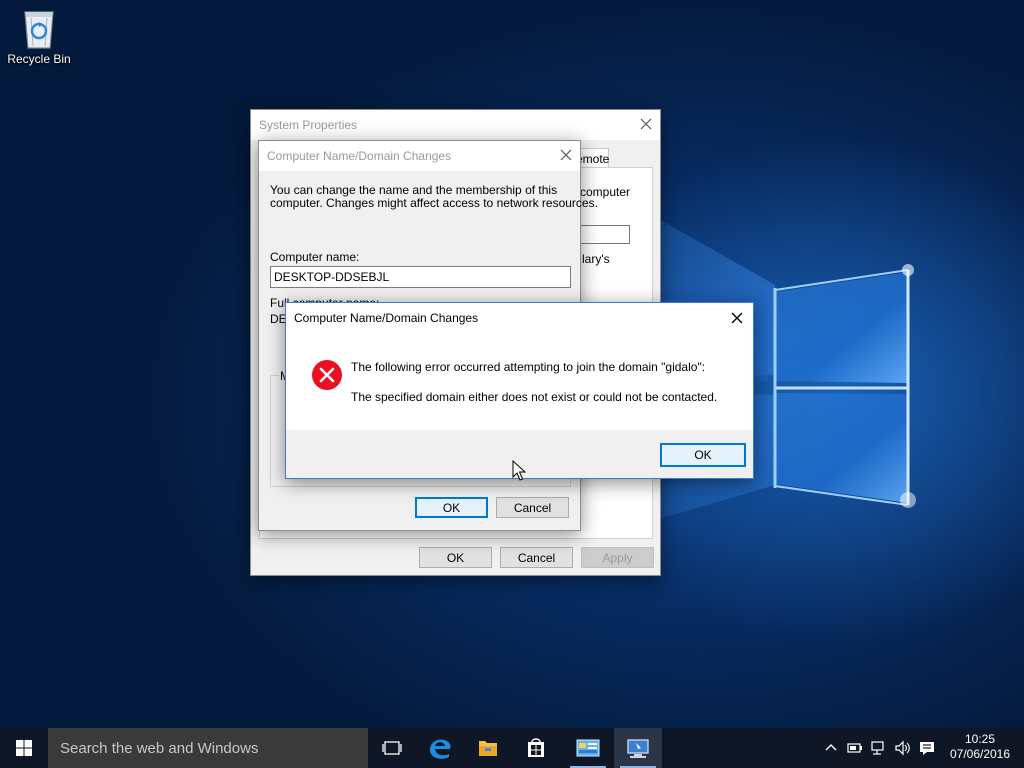  What do you see at coordinates (455, 557) in the screenshot?
I see `system-ok-button: OK` at bounding box center [455, 557].